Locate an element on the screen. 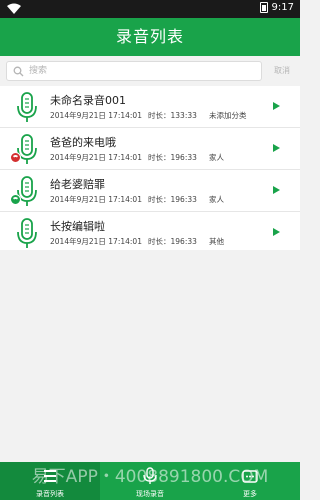 The height and width of the screenshot is (500, 320). recording-item: 长按编辑啦 2014年9月21日 17:14:01 时长：196:33 其他 is located at coordinates (150, 232).